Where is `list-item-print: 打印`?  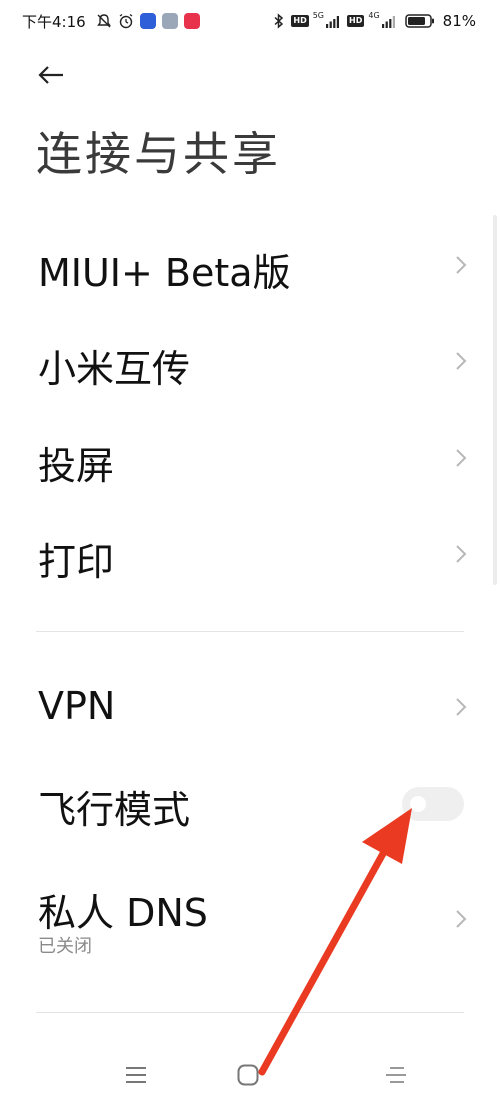 list-item-print: 打印 is located at coordinates (245, 554).